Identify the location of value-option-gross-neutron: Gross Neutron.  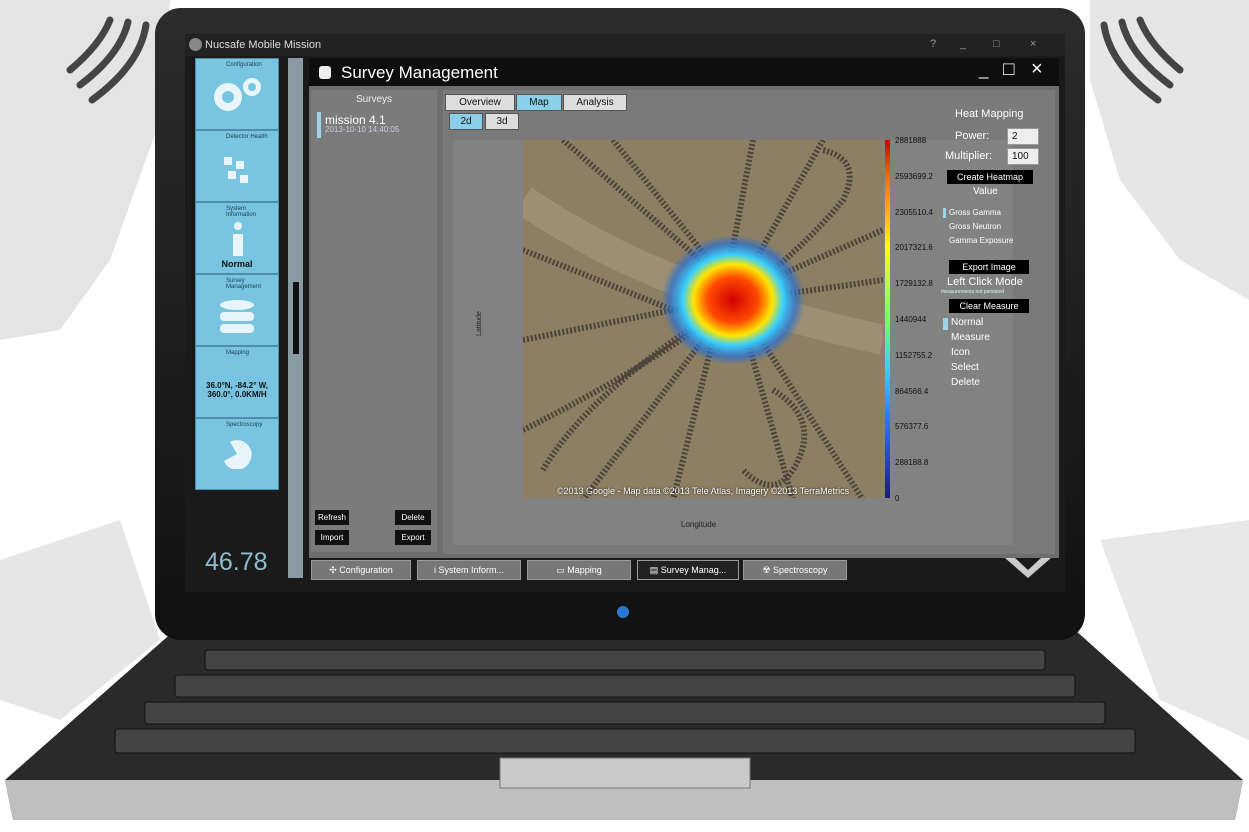
(975, 226).